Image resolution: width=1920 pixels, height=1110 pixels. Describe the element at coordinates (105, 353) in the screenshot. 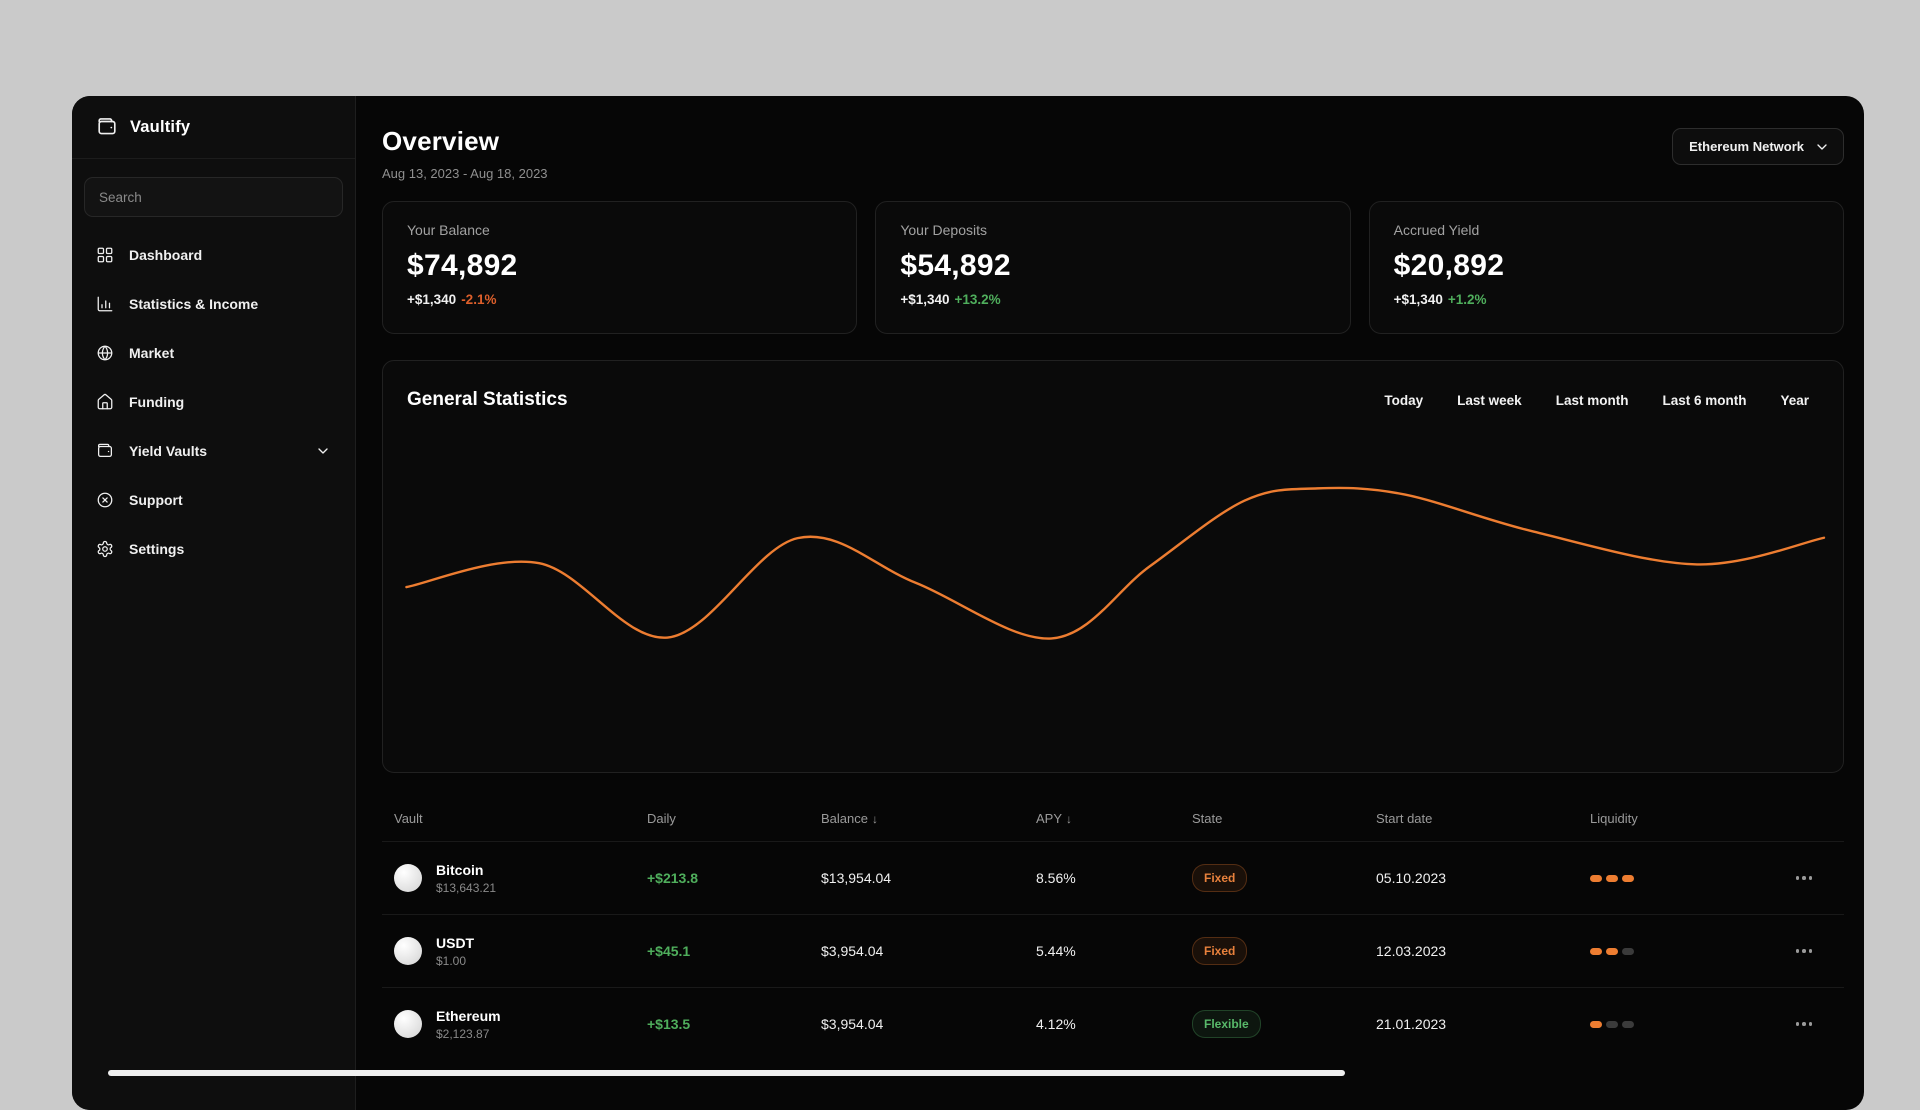

I see `globe-icon` at that location.